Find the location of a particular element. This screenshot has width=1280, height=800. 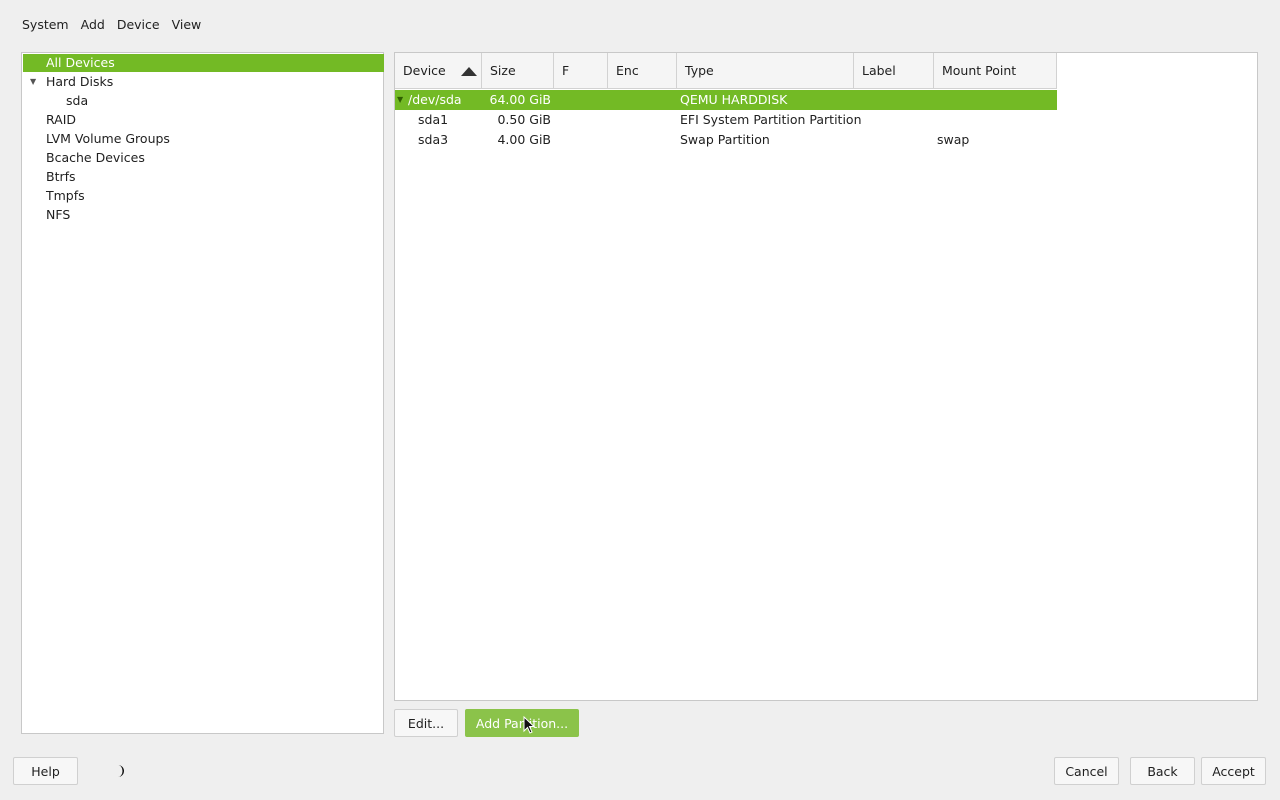

tree-item-label: Tmpfs is located at coordinates (65, 195).